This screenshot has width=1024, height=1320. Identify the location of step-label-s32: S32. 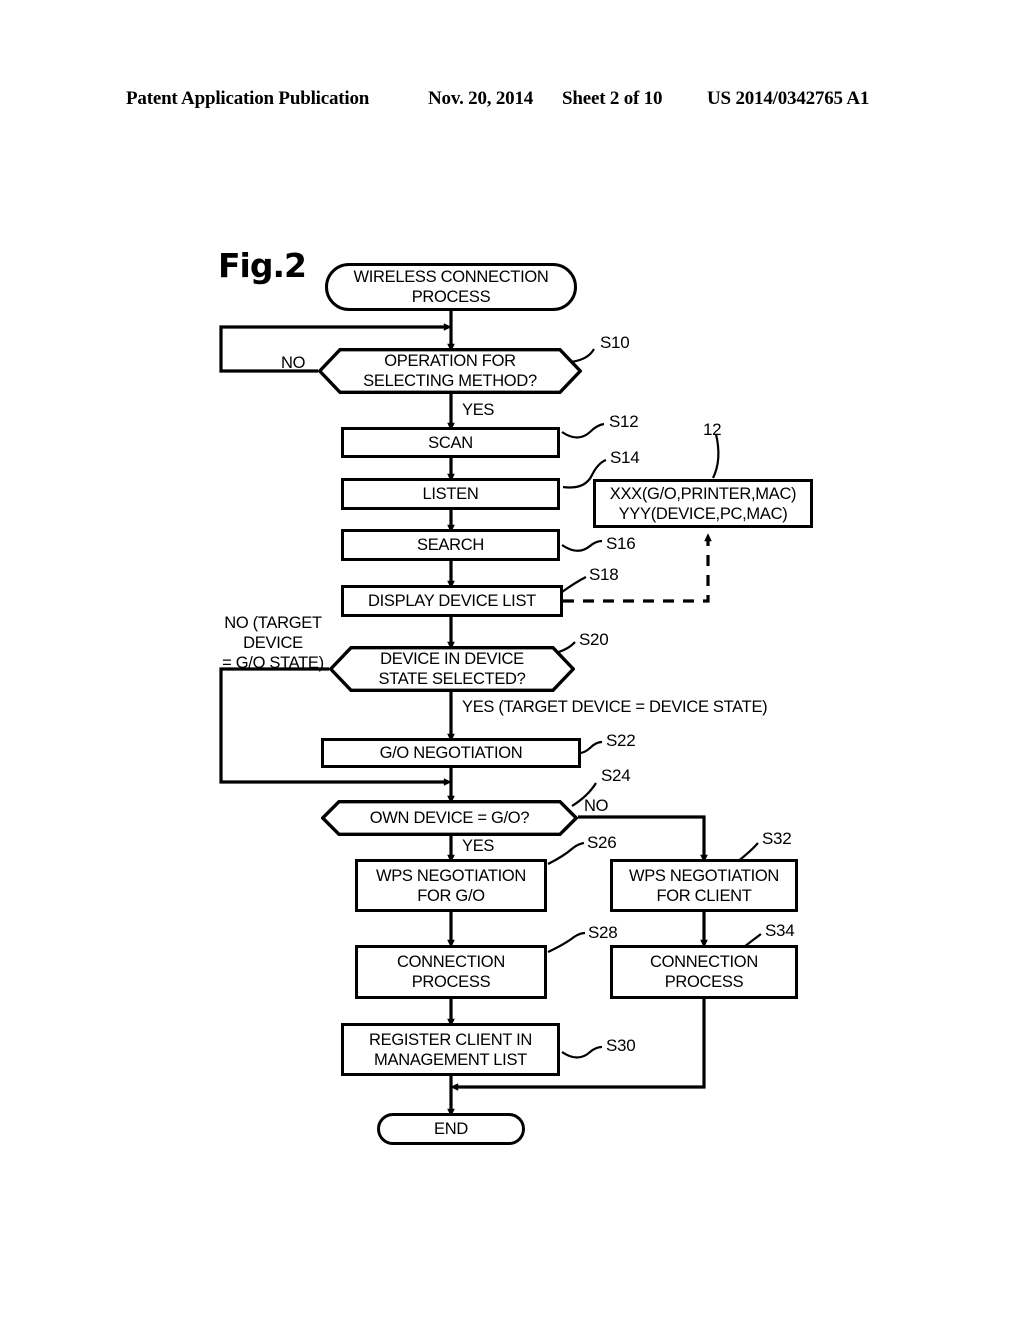
(777, 838).